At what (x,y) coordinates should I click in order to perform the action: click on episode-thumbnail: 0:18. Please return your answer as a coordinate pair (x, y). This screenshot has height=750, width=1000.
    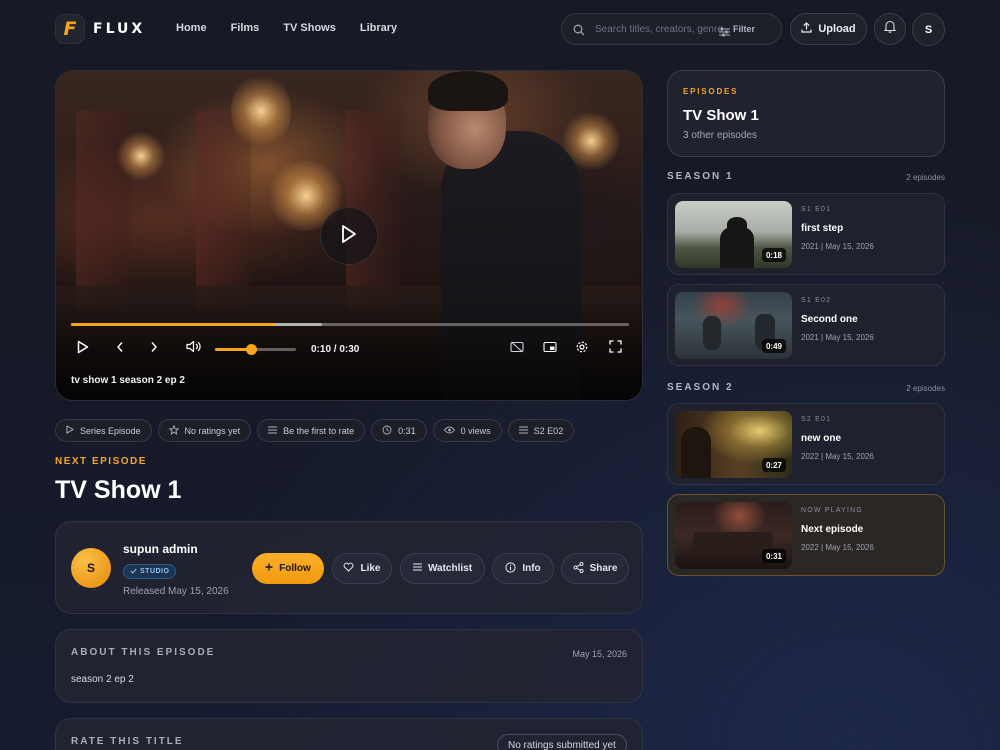
    Looking at the image, I should click on (733, 234).